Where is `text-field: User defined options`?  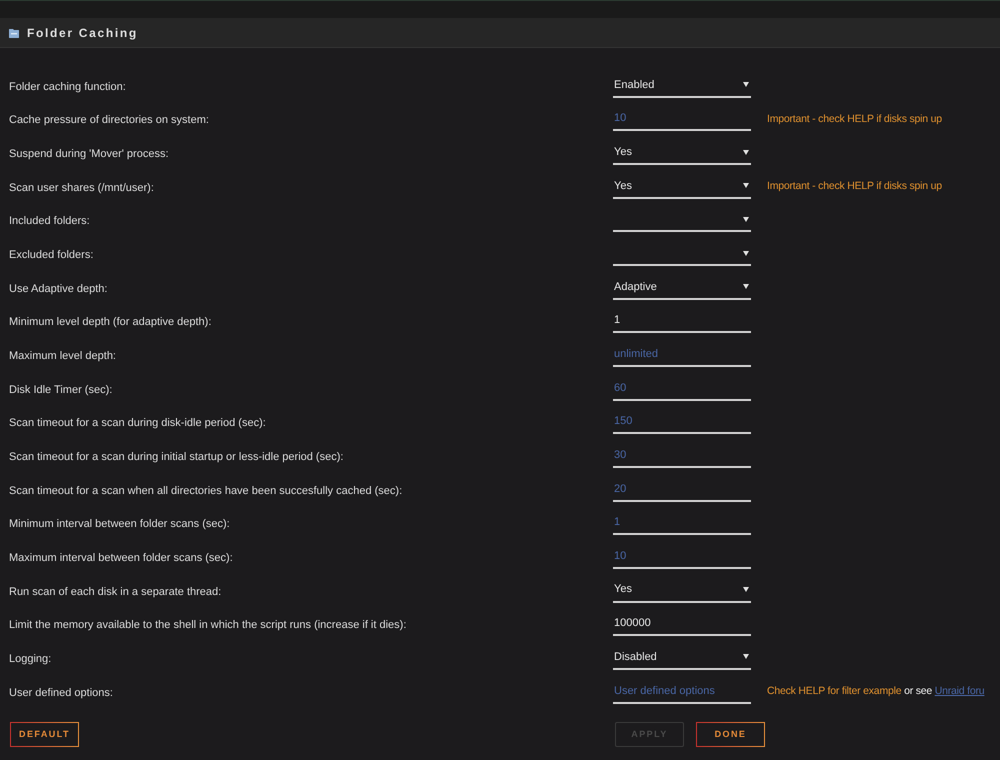 text-field: User defined options is located at coordinates (682, 692).